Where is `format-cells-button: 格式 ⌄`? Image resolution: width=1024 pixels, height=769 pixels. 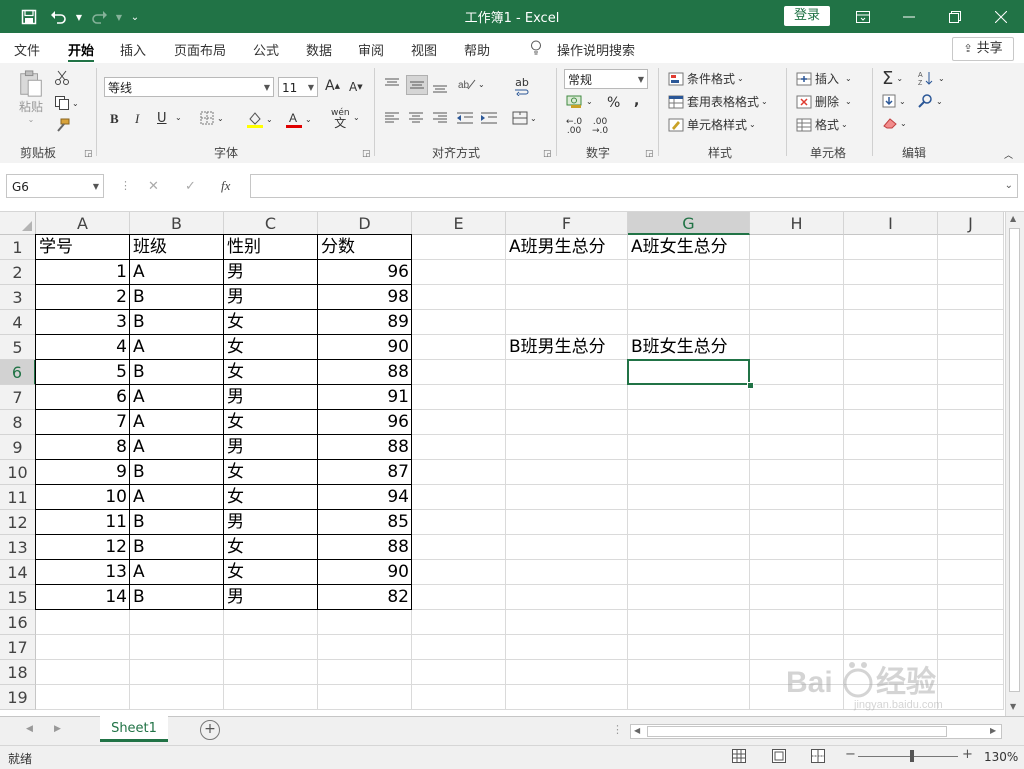 format-cells-button: 格式 ⌄ is located at coordinates (822, 124).